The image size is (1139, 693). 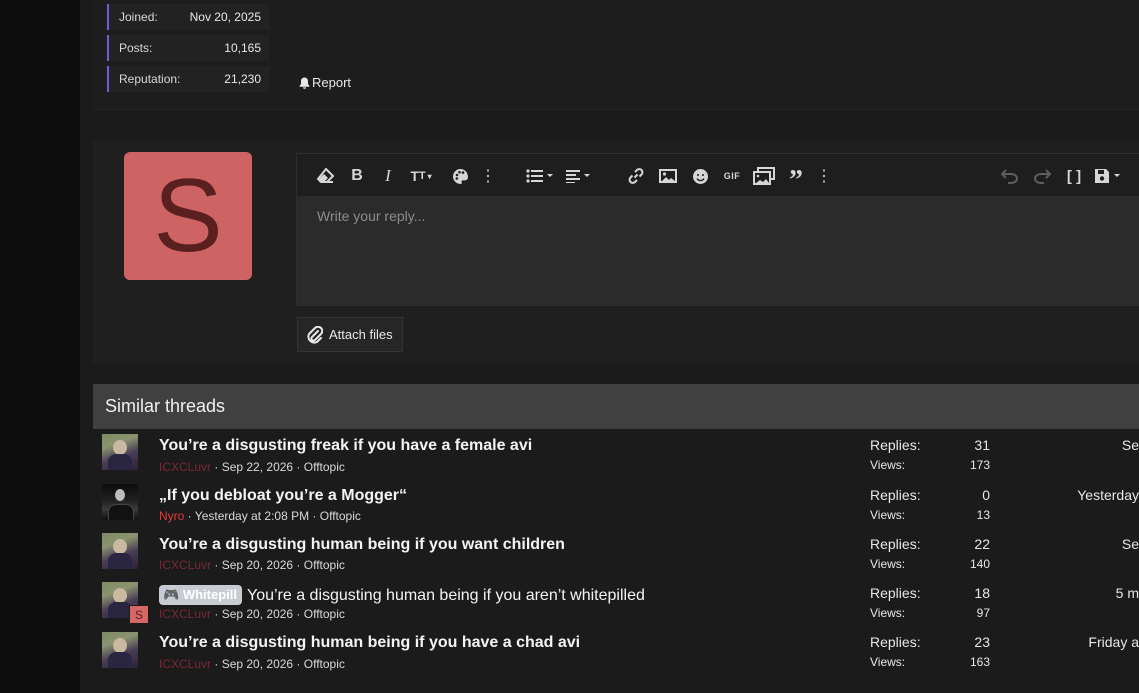 I want to click on reply-input, so click(x=718, y=250).